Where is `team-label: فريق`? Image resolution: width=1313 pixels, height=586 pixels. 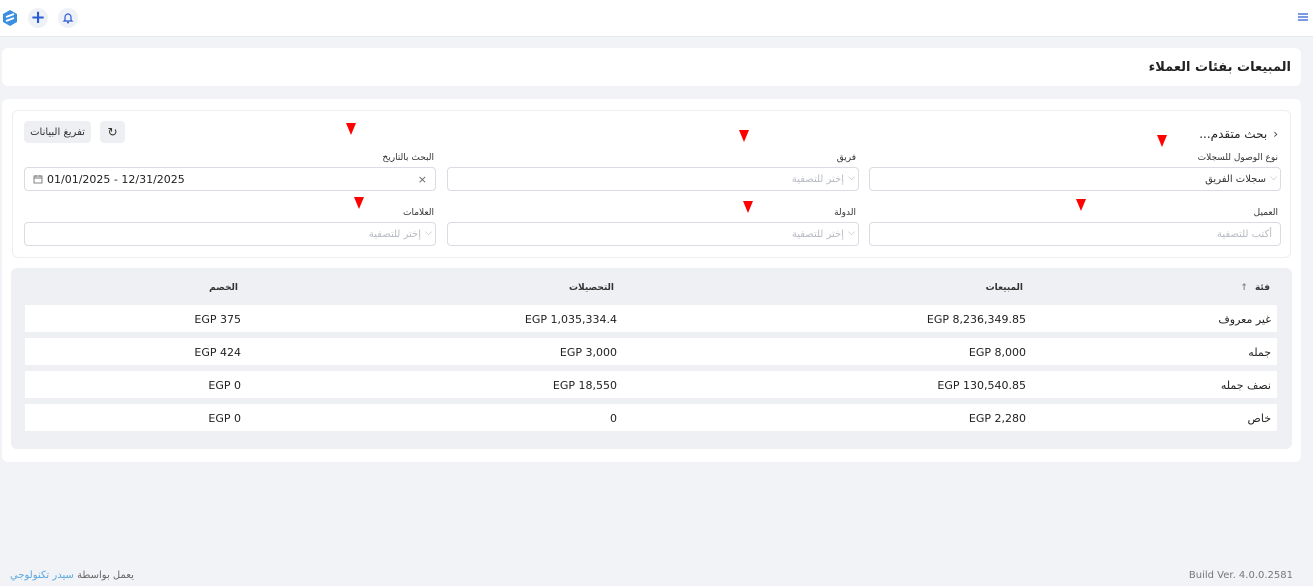 team-label: فريق is located at coordinates (846, 158).